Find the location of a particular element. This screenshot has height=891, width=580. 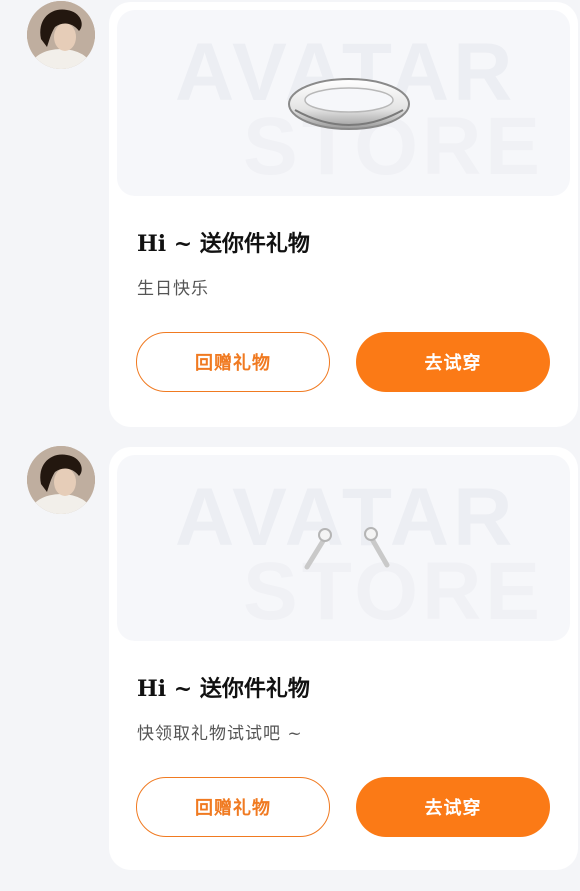

earrings-icon is located at coordinates (347, 548).